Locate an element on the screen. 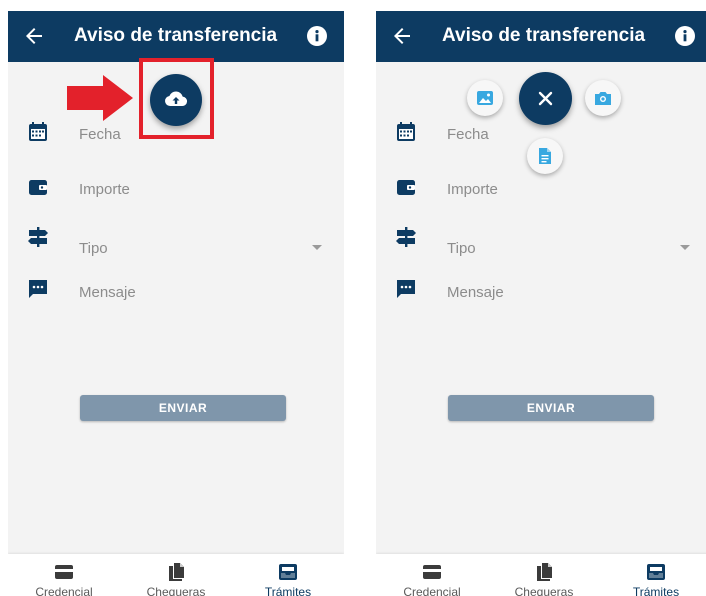 The width and height of the screenshot is (706, 596). document-icon is located at coordinates (545, 156).